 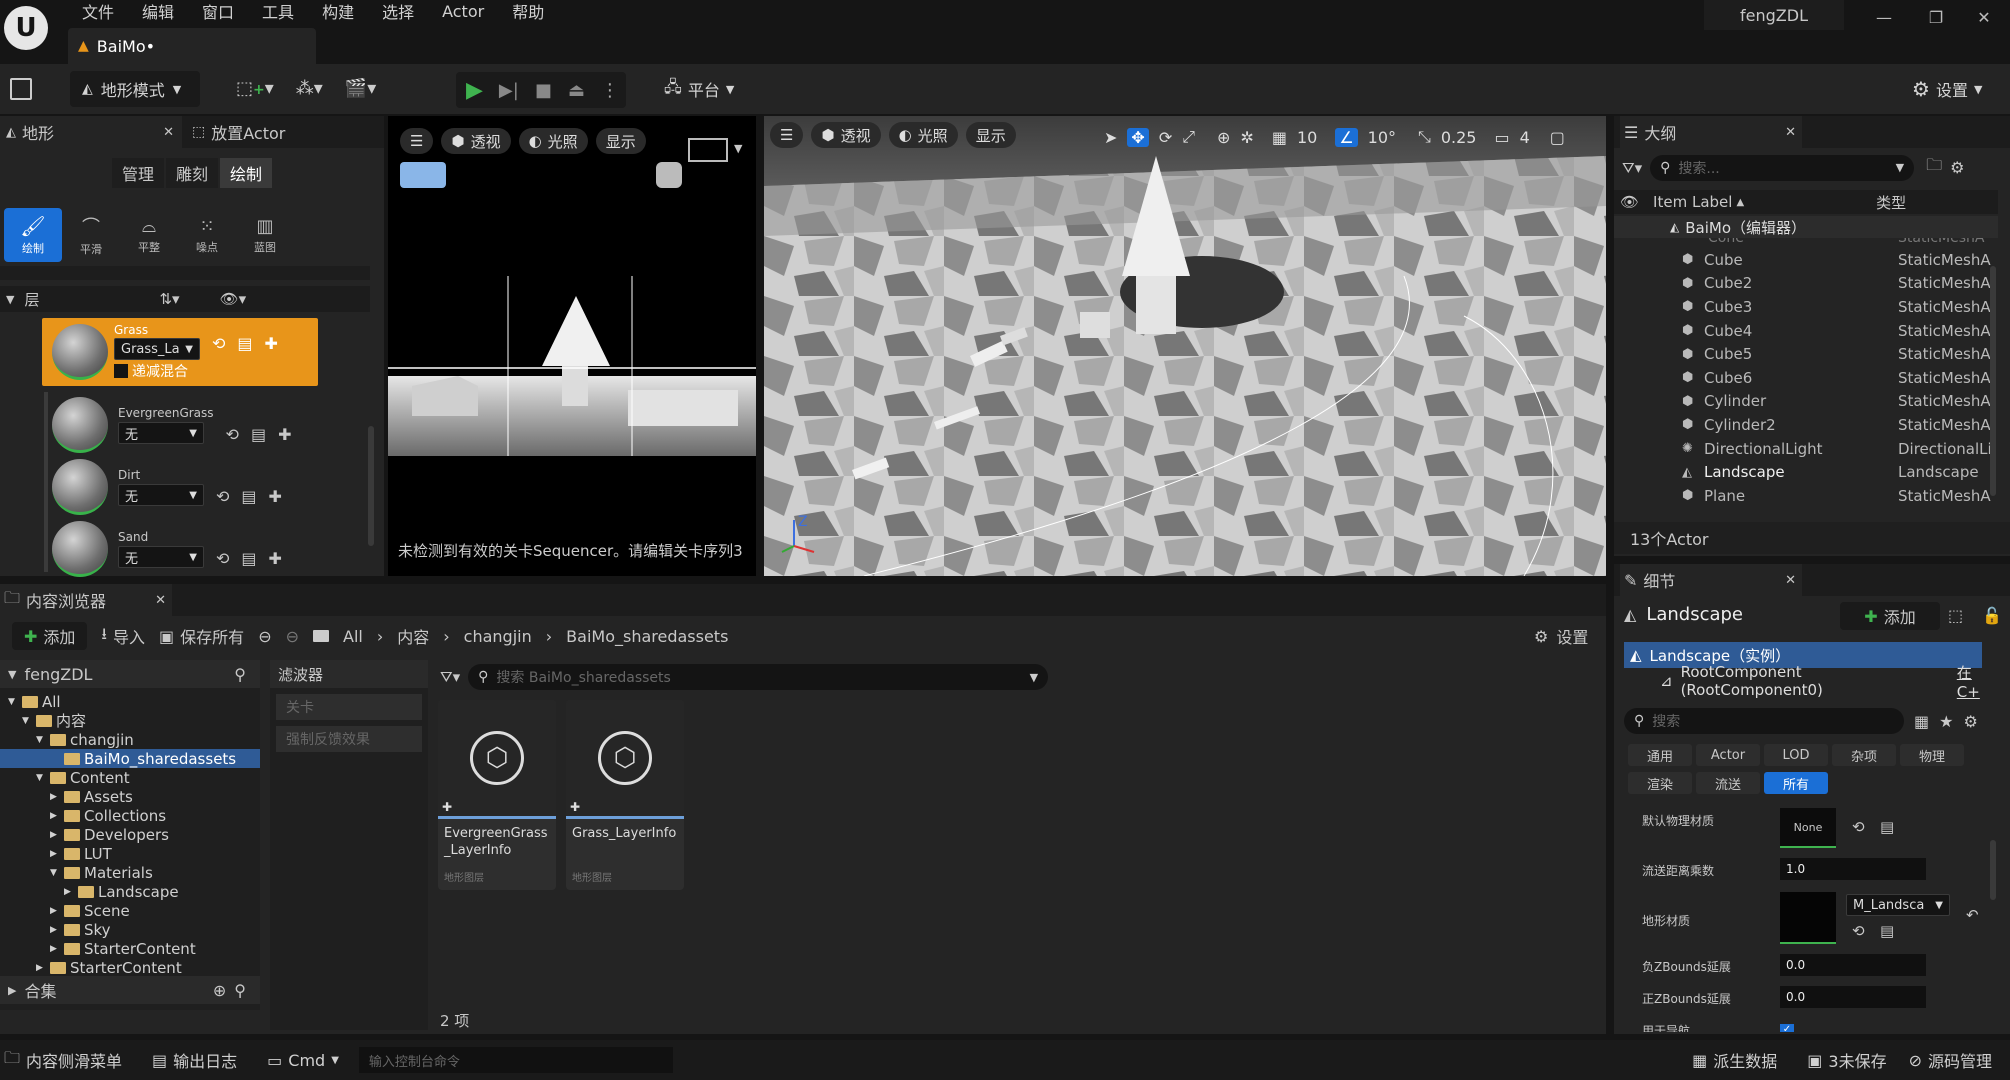 What do you see at coordinates (1934, 167) in the screenshot?
I see `add-folder-icon: 🗀` at bounding box center [1934, 167].